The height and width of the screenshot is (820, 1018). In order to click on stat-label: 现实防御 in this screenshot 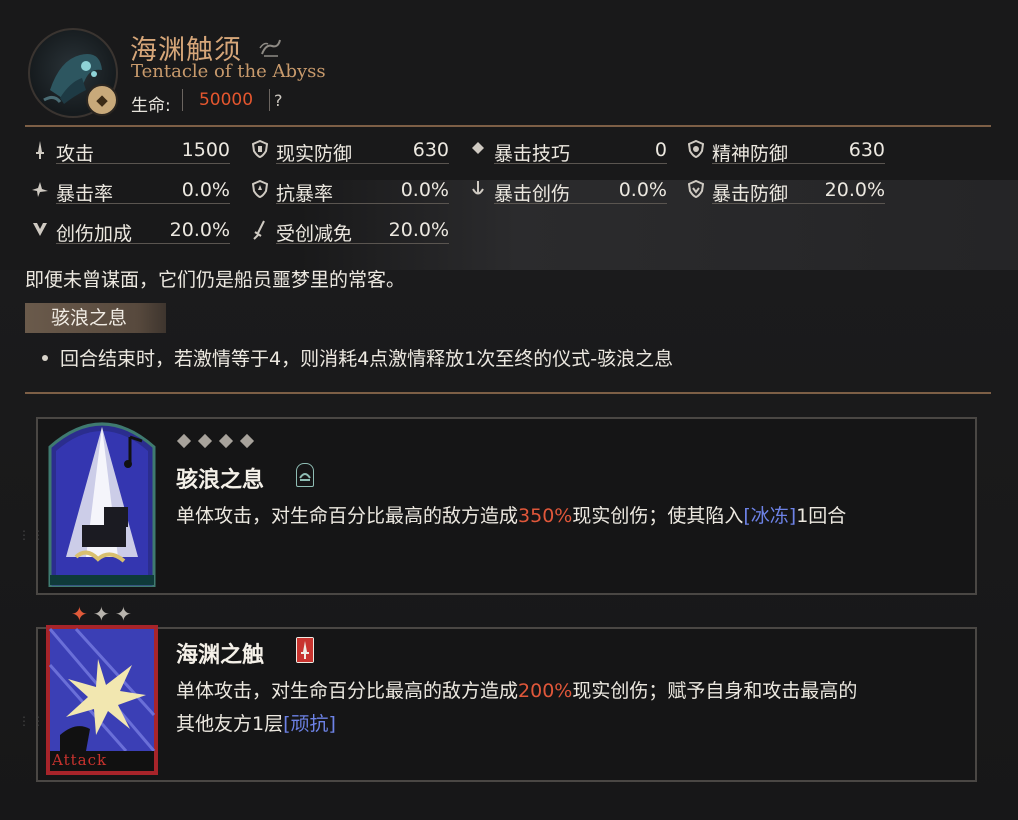, I will do `click(314, 154)`.